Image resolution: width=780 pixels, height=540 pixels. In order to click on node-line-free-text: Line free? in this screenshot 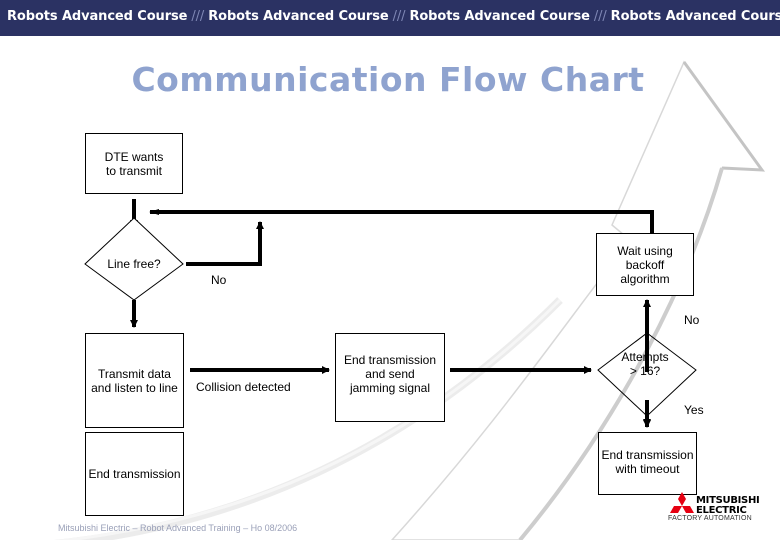, I will do `click(134, 264)`.